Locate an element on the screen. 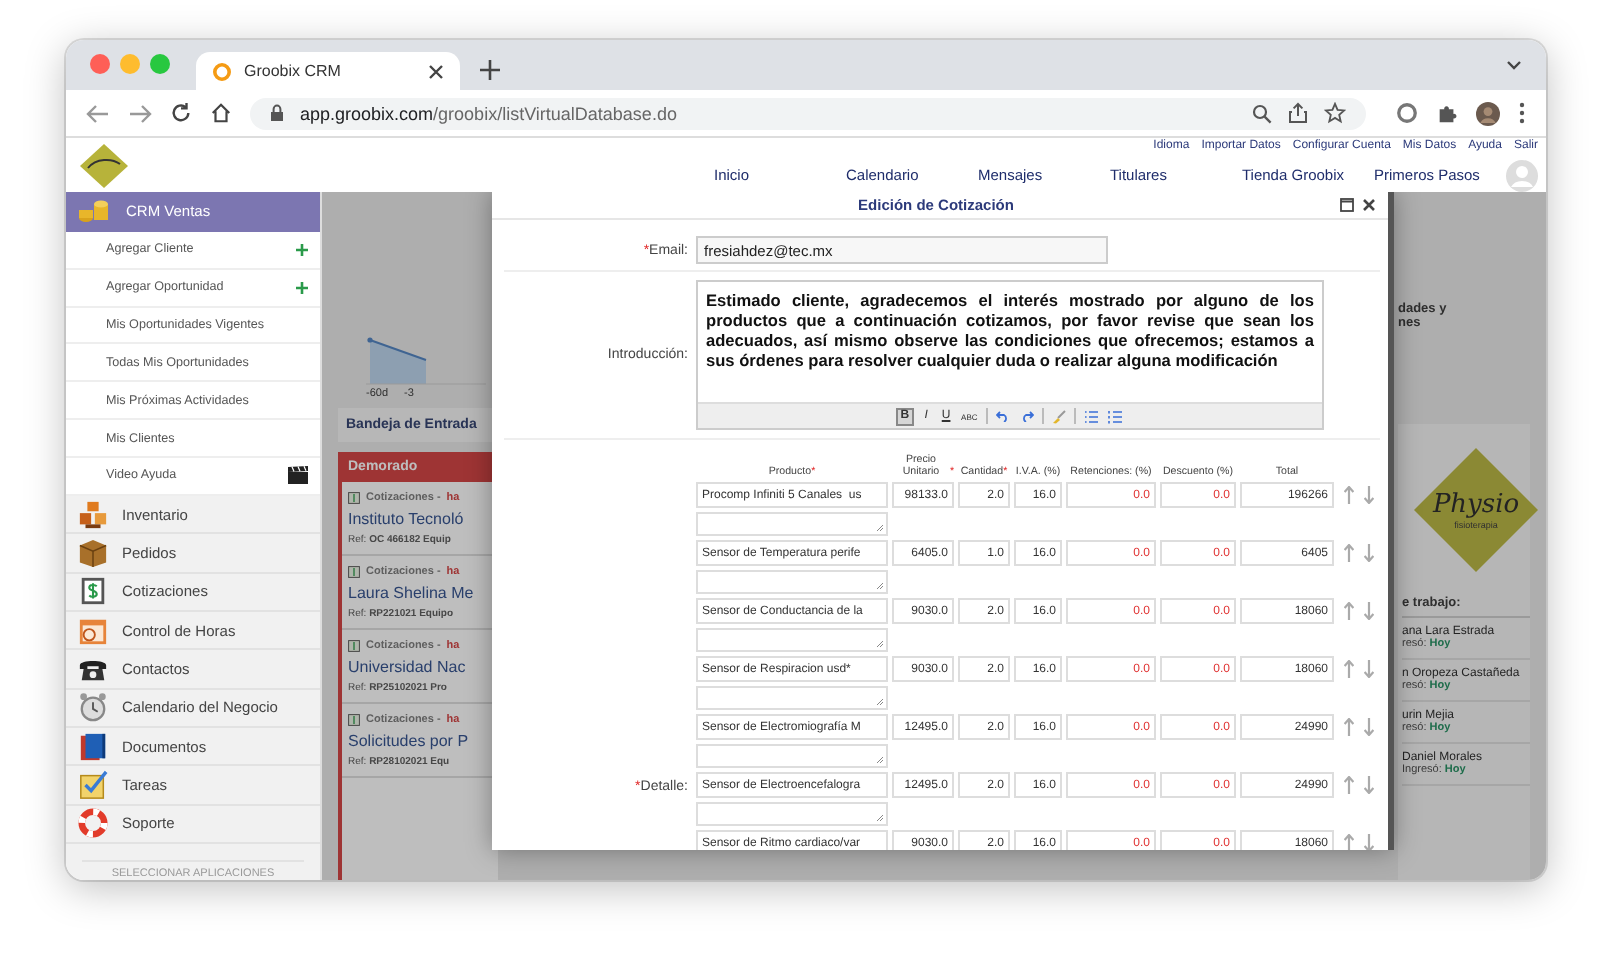 The image size is (1610, 964). lifebuoy-icon is located at coordinates (93, 823).